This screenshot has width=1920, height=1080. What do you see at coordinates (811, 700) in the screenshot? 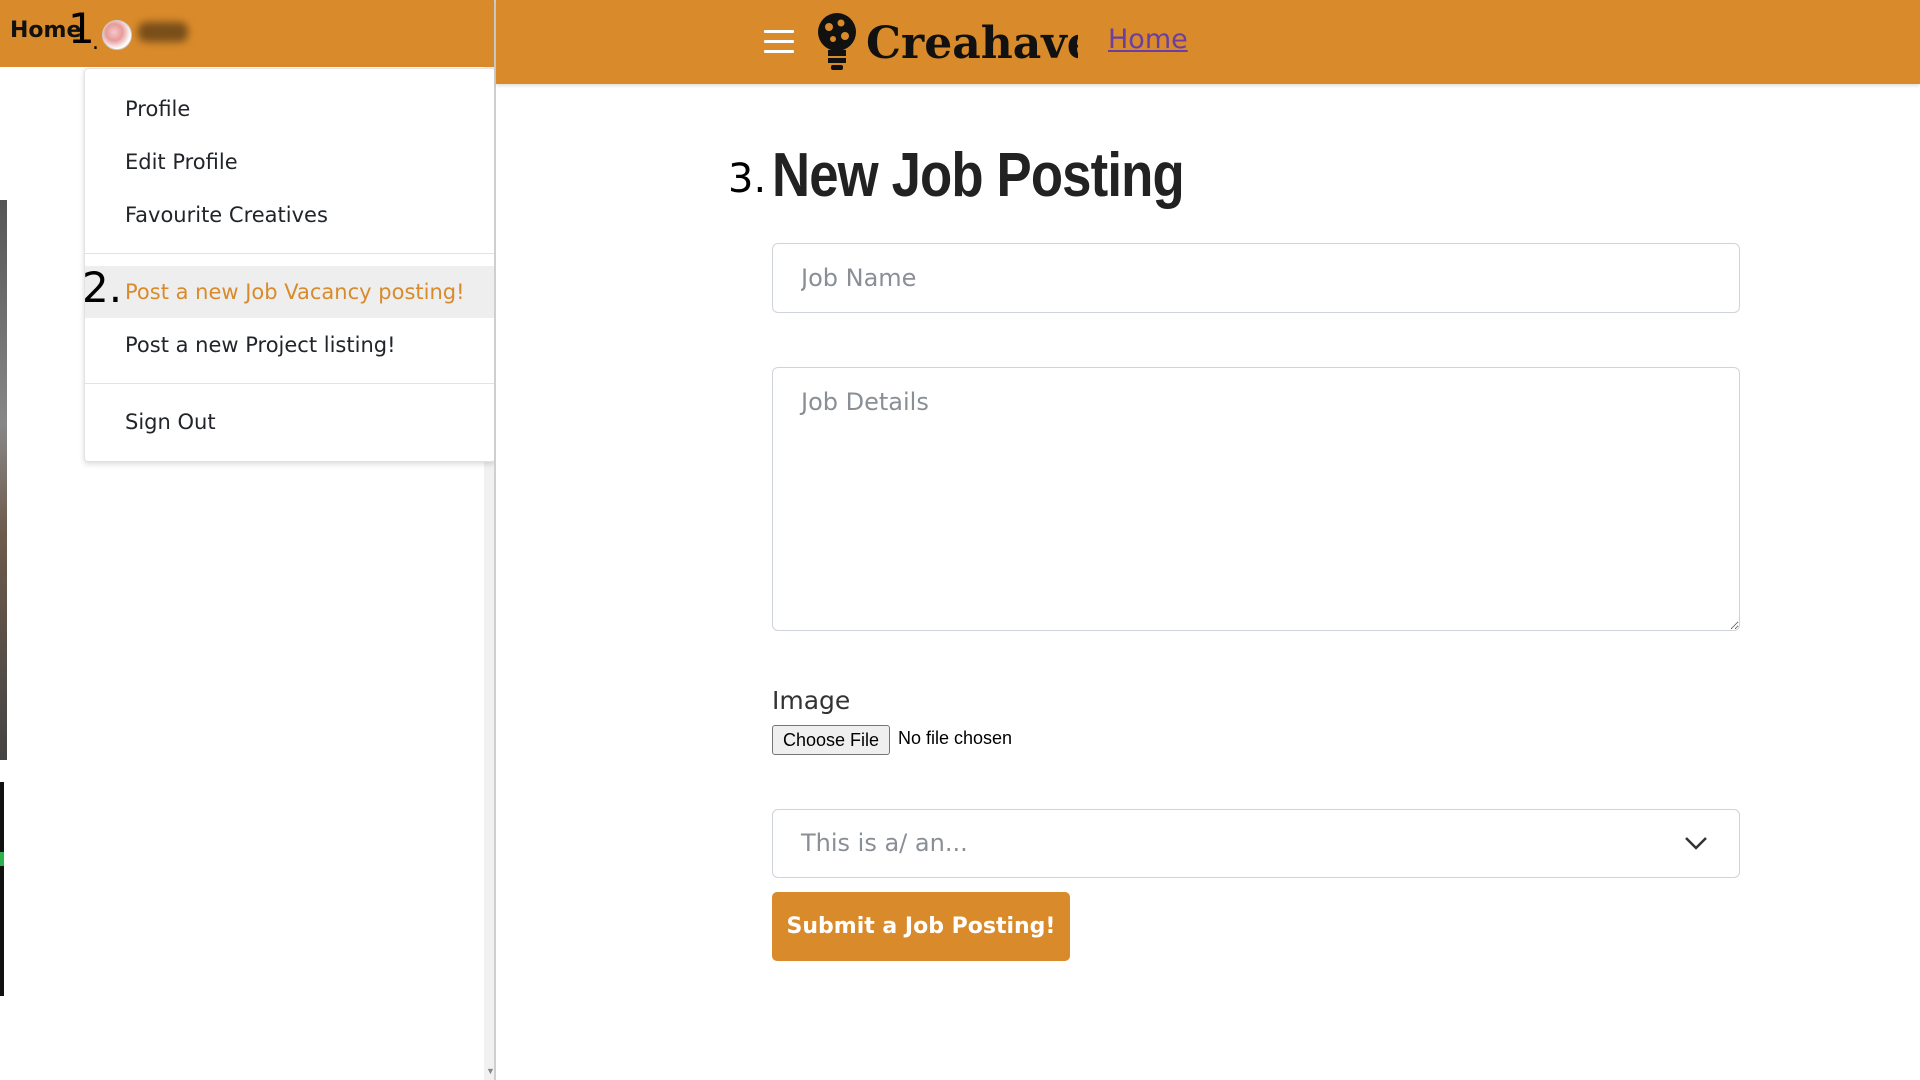
I see `image-label: Image` at bounding box center [811, 700].